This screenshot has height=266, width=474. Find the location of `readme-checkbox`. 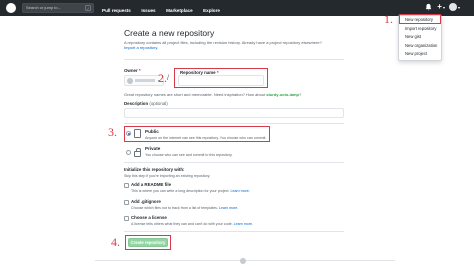

readme-checkbox is located at coordinates (126, 185).